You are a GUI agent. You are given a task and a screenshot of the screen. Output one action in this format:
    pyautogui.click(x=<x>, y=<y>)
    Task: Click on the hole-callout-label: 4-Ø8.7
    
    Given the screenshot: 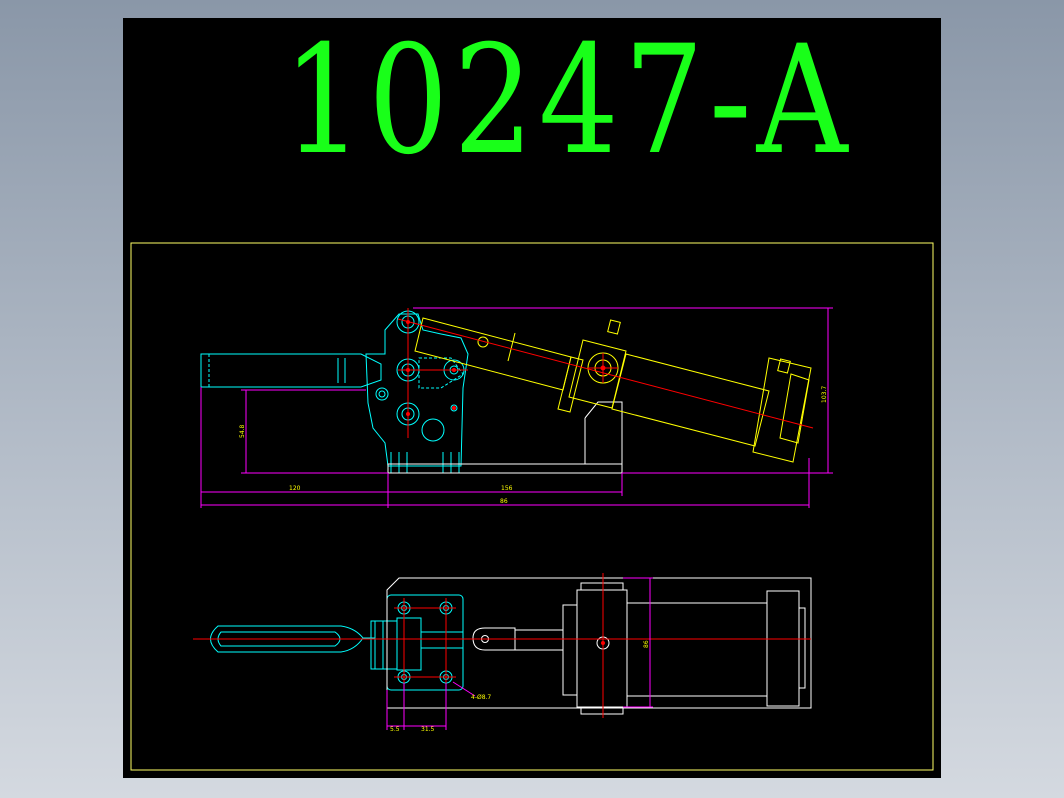 What is the action you would take?
    pyautogui.click(x=481, y=697)
    